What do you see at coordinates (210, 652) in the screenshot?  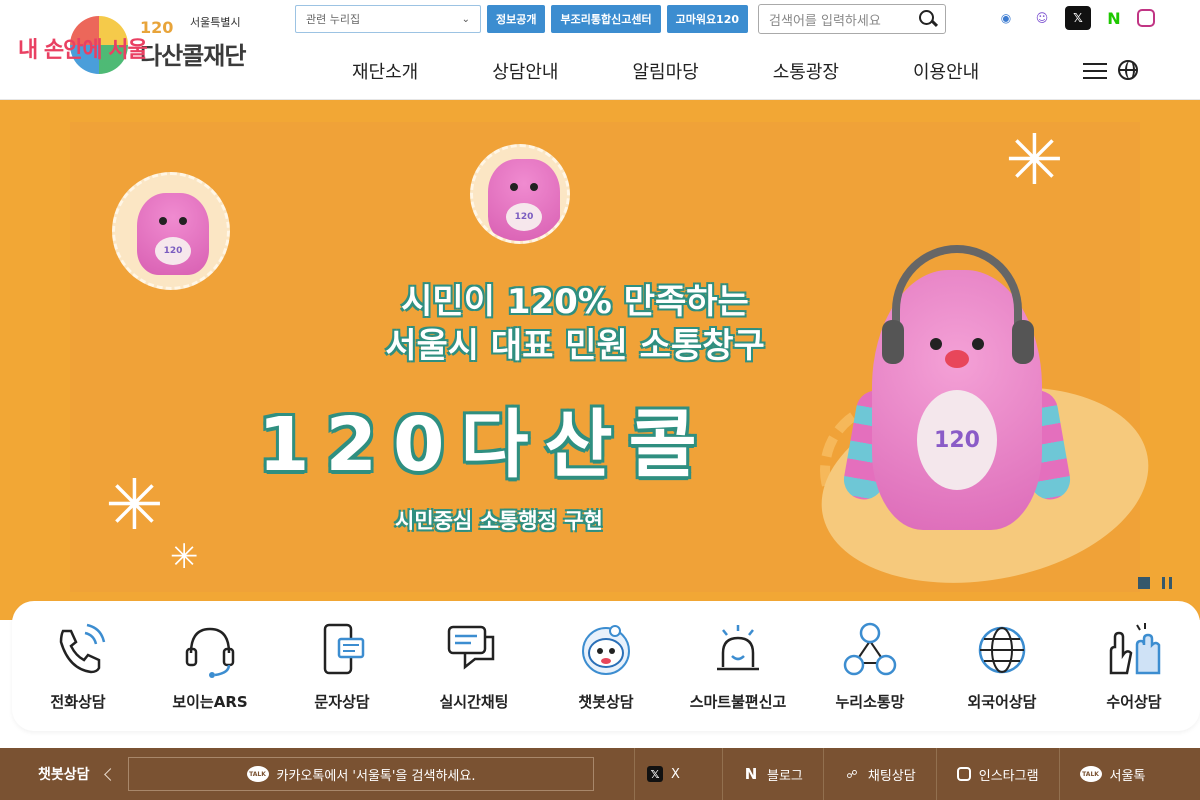 I see `headset-icon` at bounding box center [210, 652].